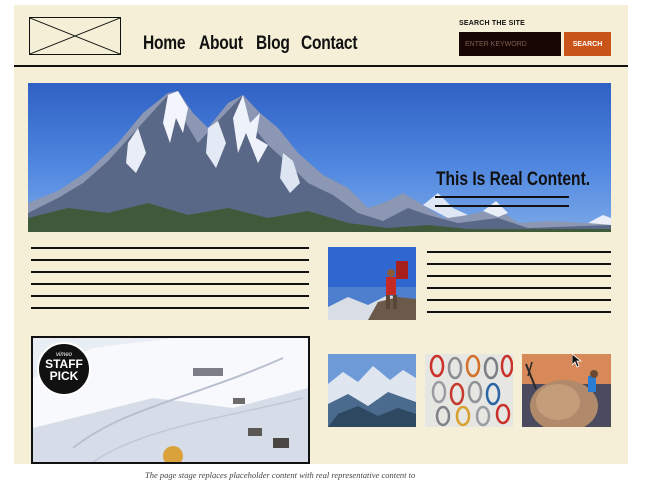  What do you see at coordinates (321, 66) in the screenshot?
I see `header-divider` at bounding box center [321, 66].